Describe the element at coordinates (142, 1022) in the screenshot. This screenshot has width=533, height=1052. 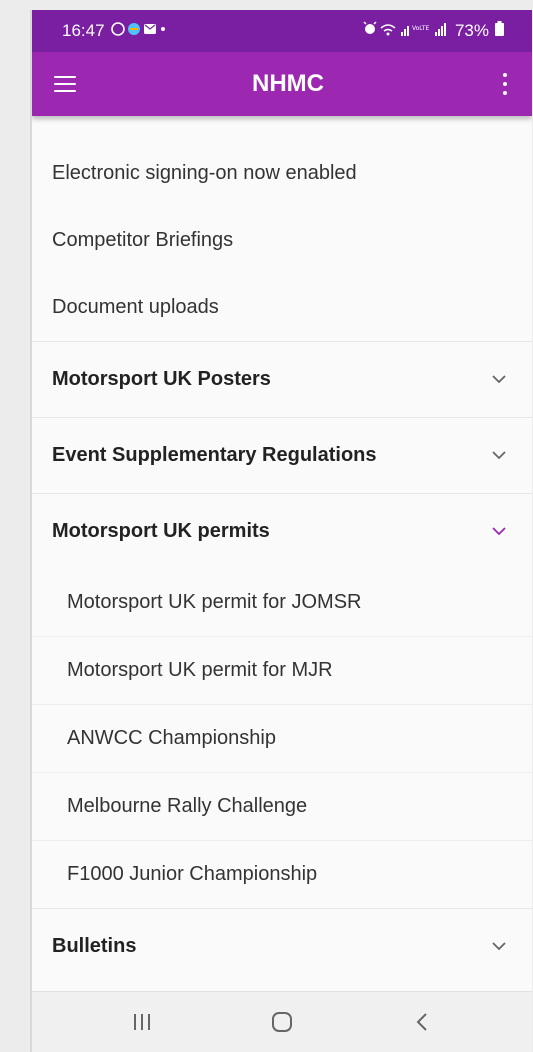
I see `recents-icon` at that location.